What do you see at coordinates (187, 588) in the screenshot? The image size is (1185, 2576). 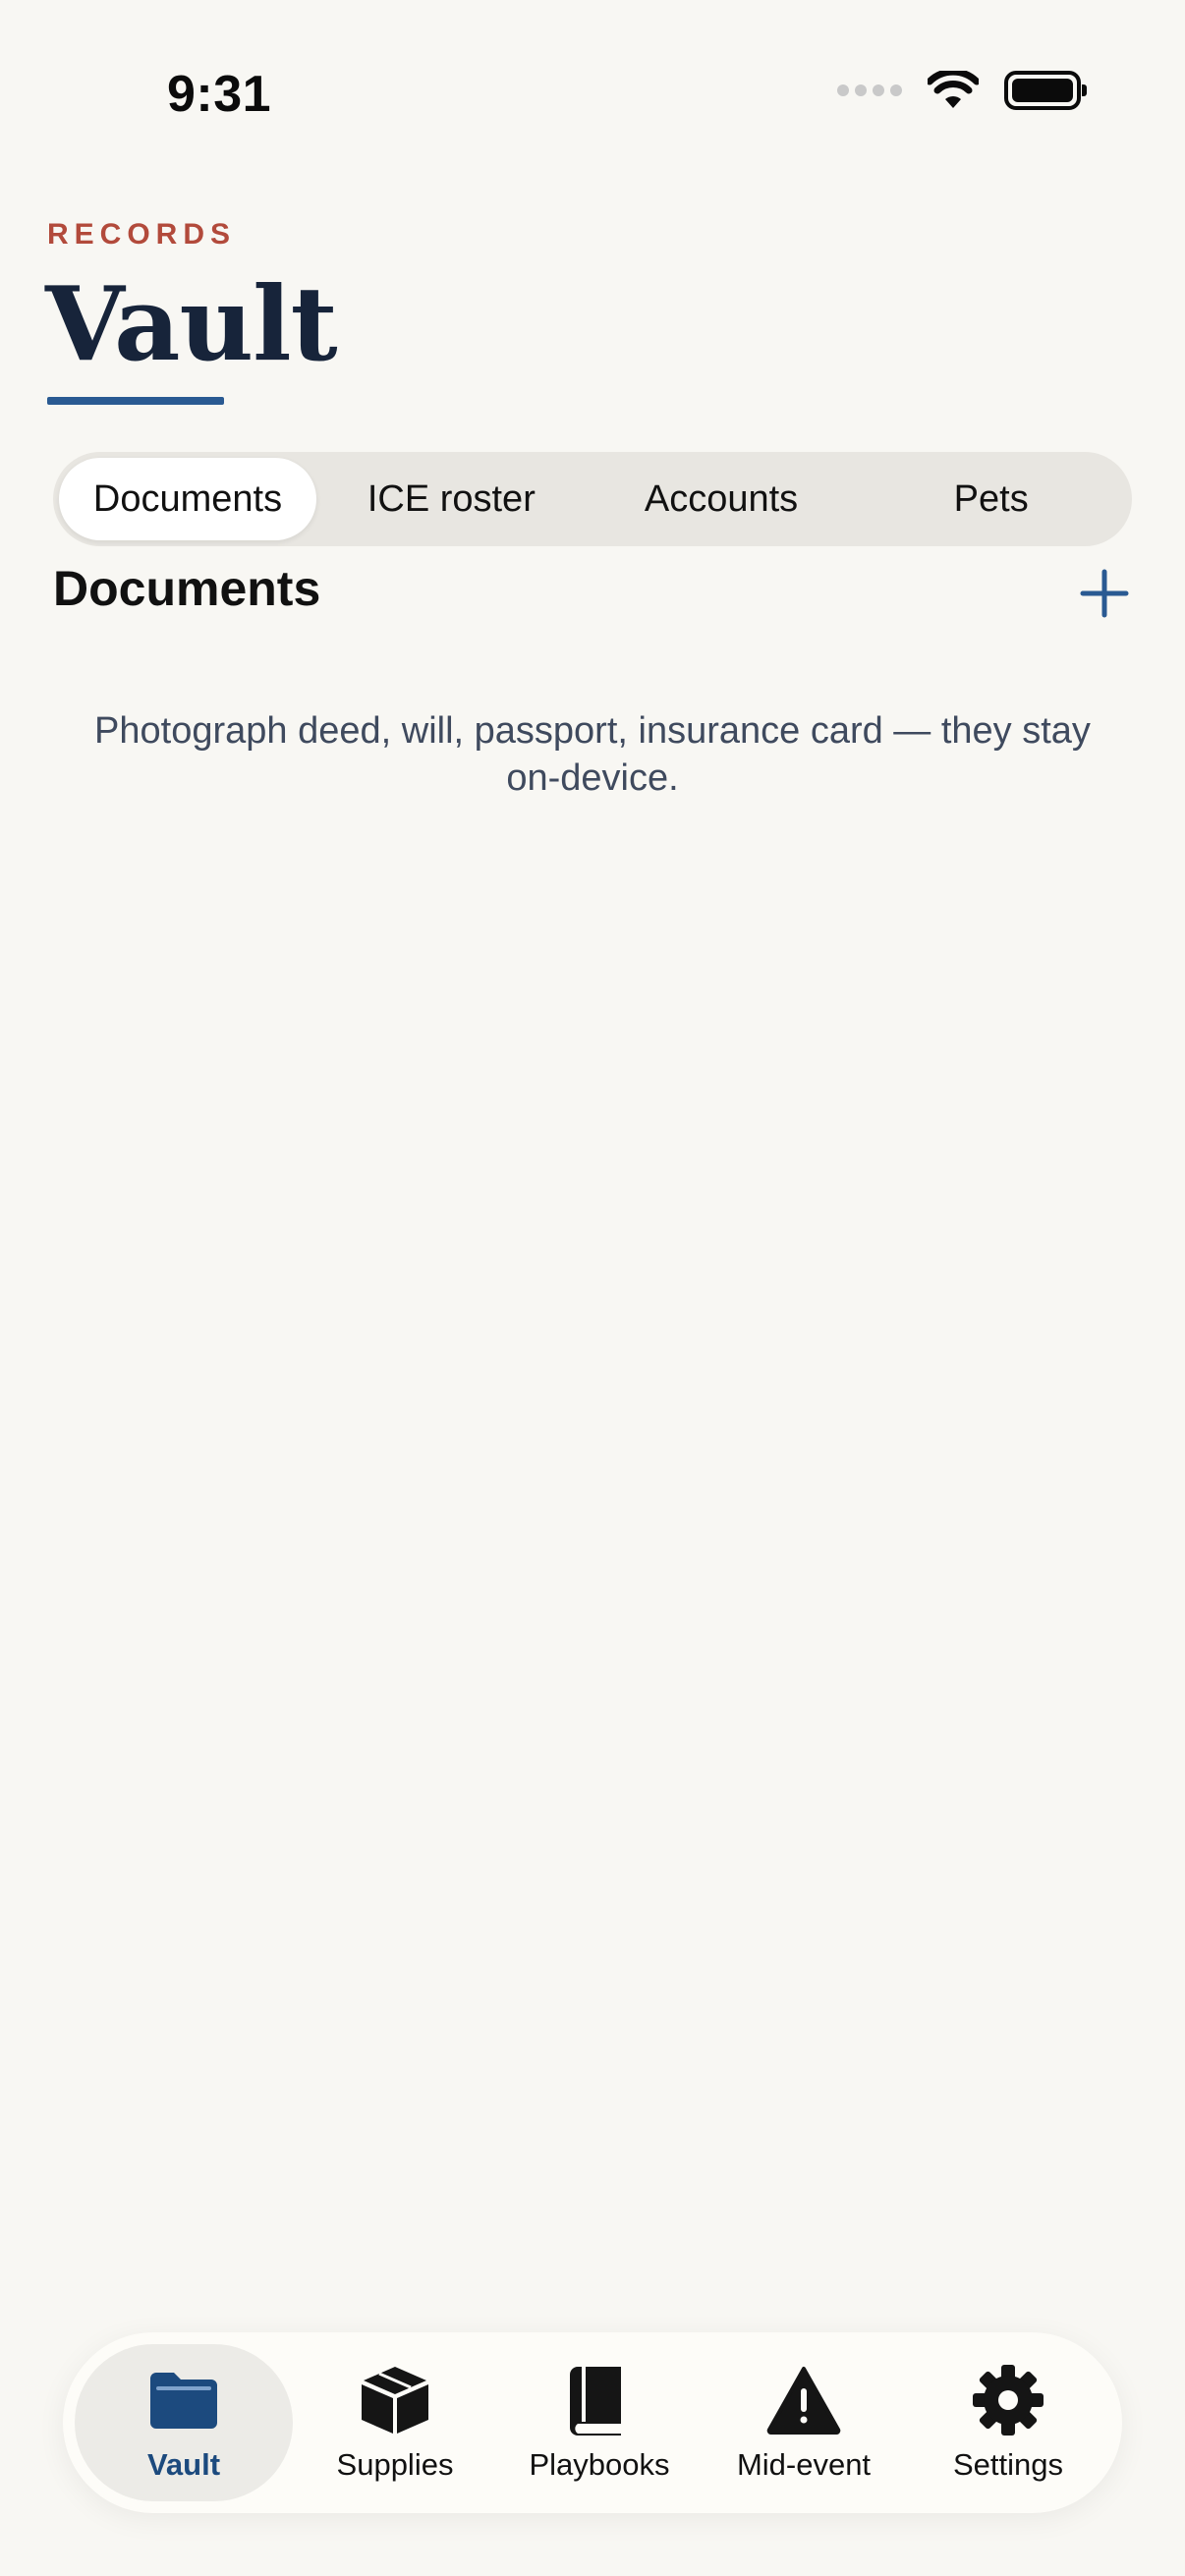 I see `section-title: Documents` at bounding box center [187, 588].